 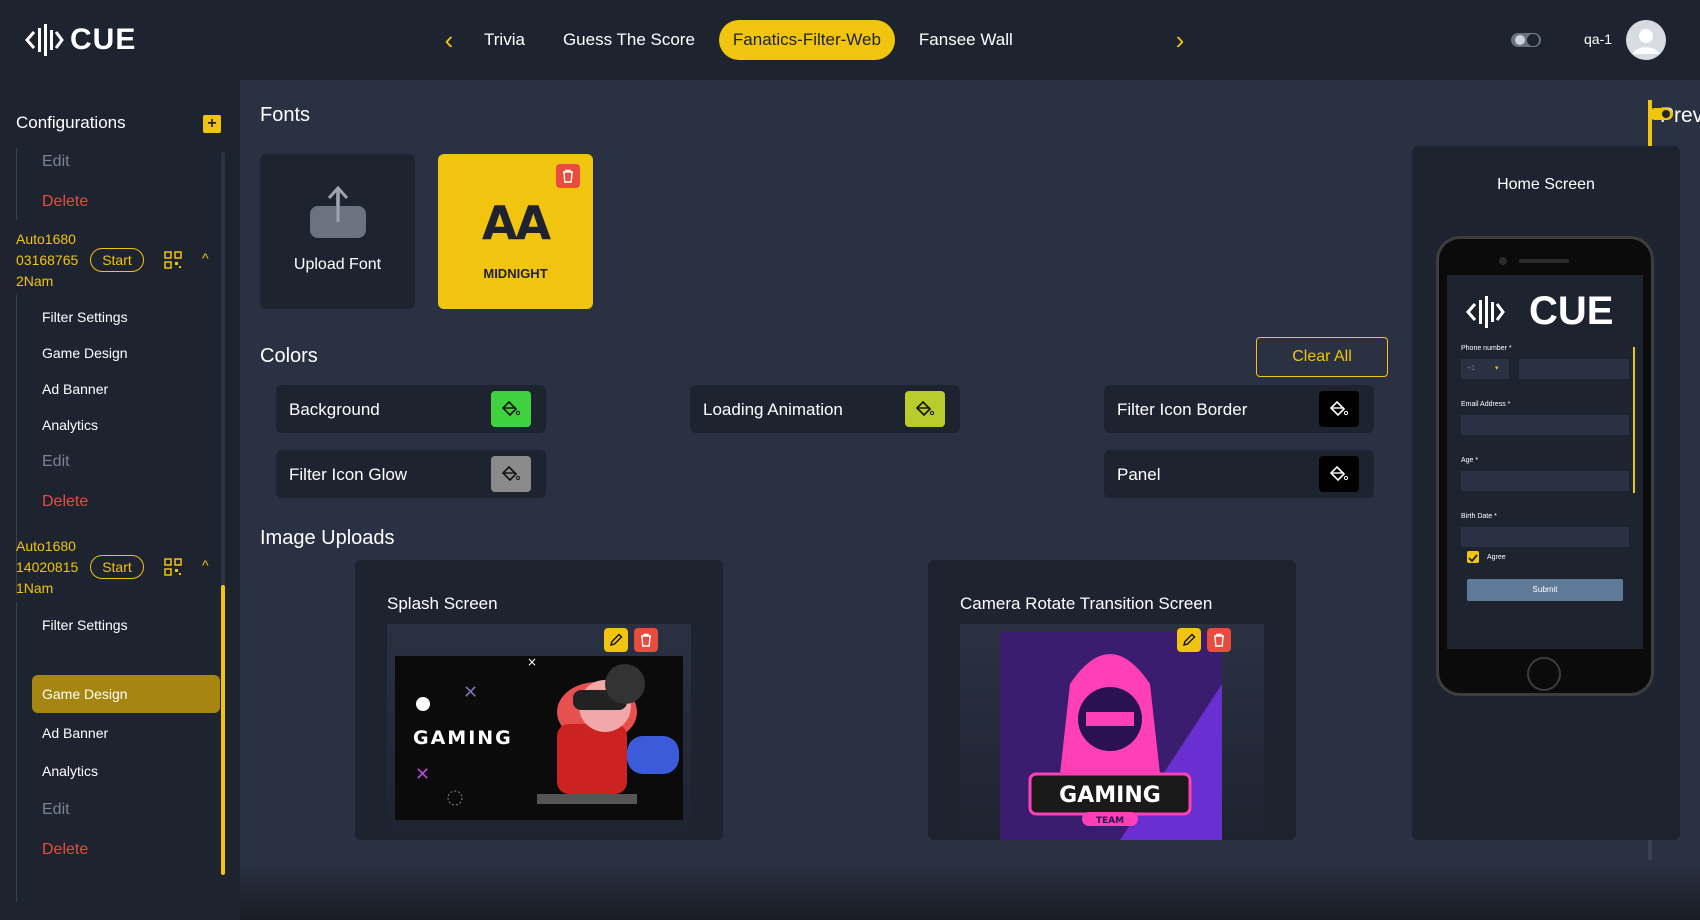 What do you see at coordinates (1574, 369) in the screenshot?
I see `phone-input` at bounding box center [1574, 369].